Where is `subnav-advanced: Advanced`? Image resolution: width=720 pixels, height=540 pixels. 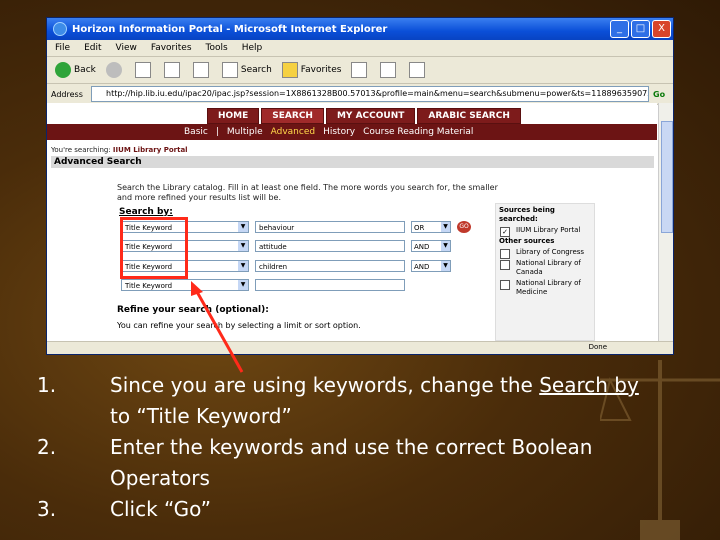
subnav-advanced: Advanced is located at coordinates (293, 132).